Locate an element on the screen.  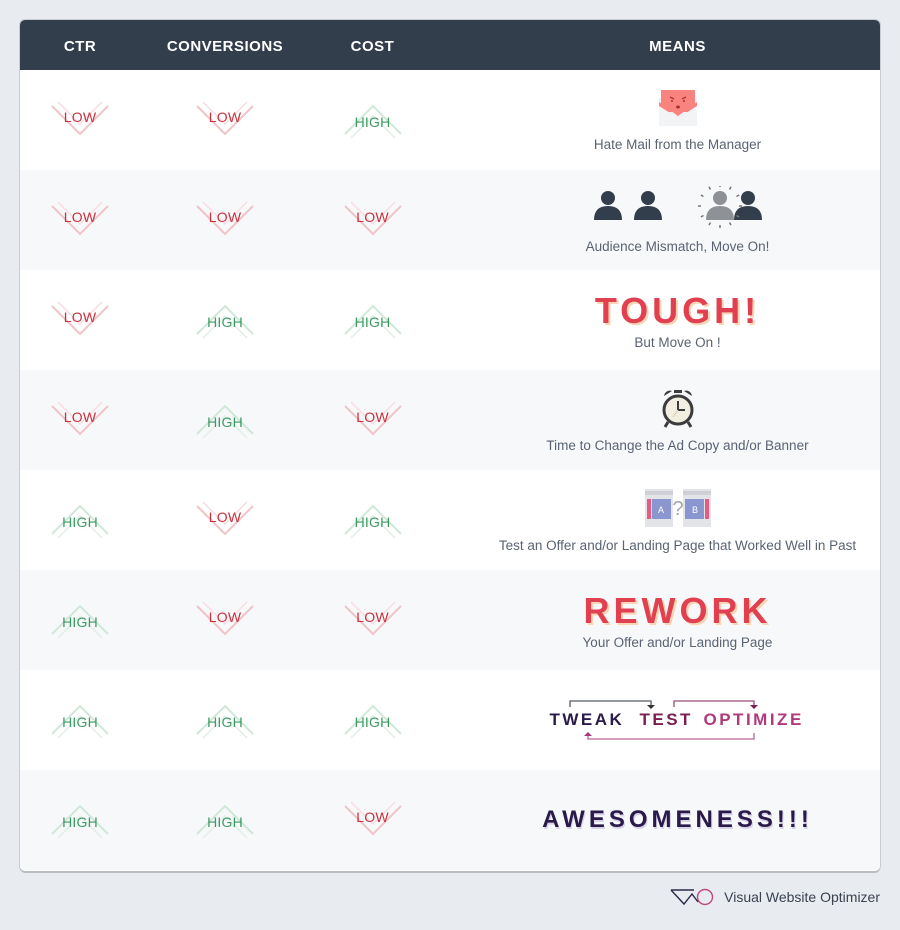
step-test: TEST is located at coordinates (666, 719).